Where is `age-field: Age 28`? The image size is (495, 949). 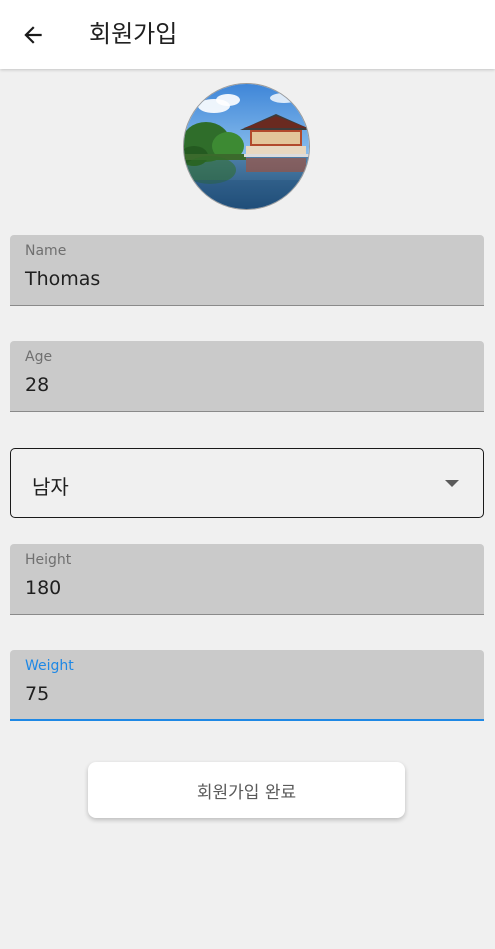 age-field: Age 28 is located at coordinates (247, 376).